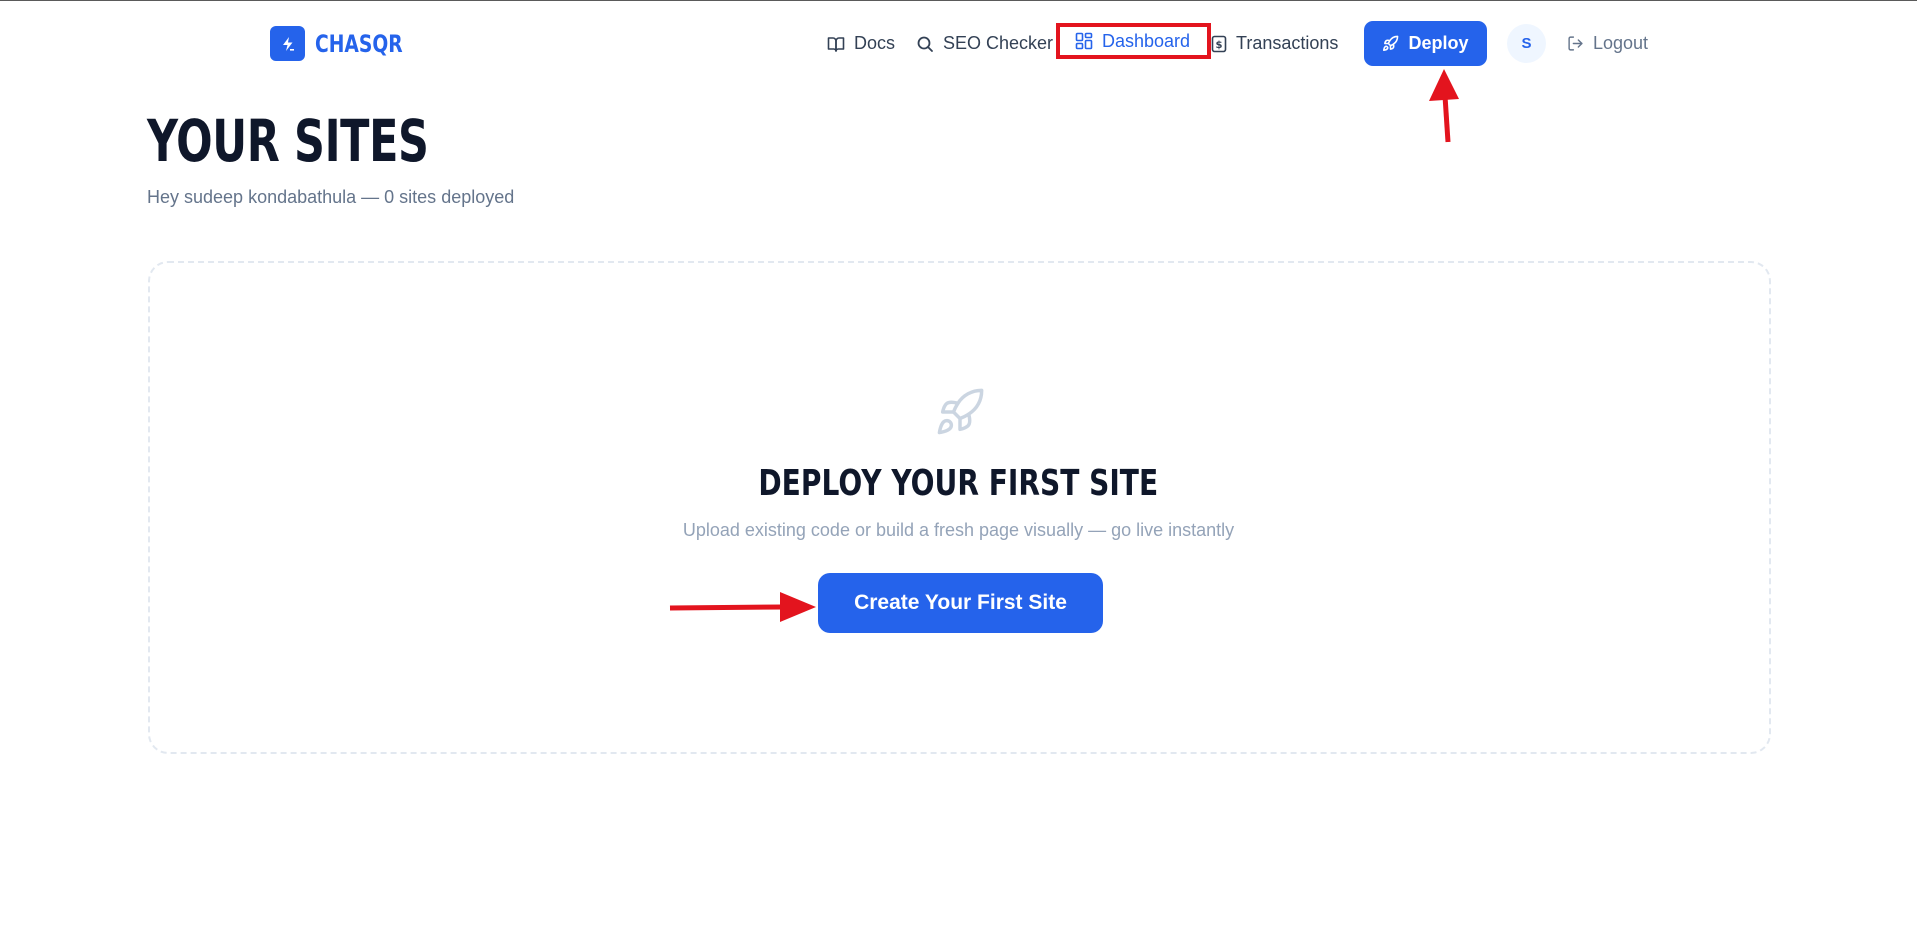 This screenshot has width=1917, height=927. Describe the element at coordinates (925, 44) in the screenshot. I see `search-icon` at that location.